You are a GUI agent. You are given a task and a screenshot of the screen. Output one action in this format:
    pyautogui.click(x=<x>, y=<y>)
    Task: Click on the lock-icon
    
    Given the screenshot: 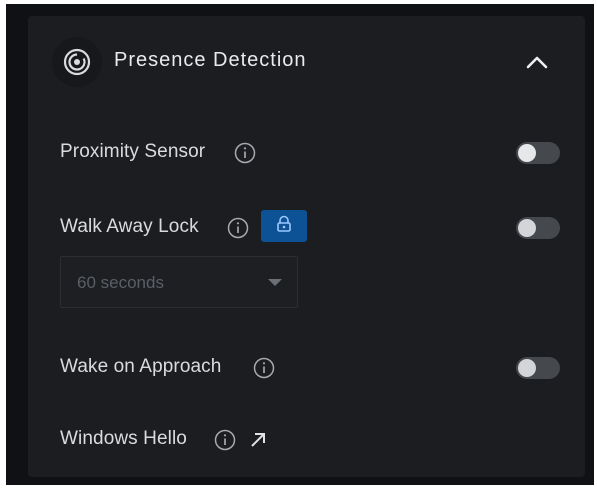 What is the action you would take?
    pyautogui.click(x=284, y=226)
    